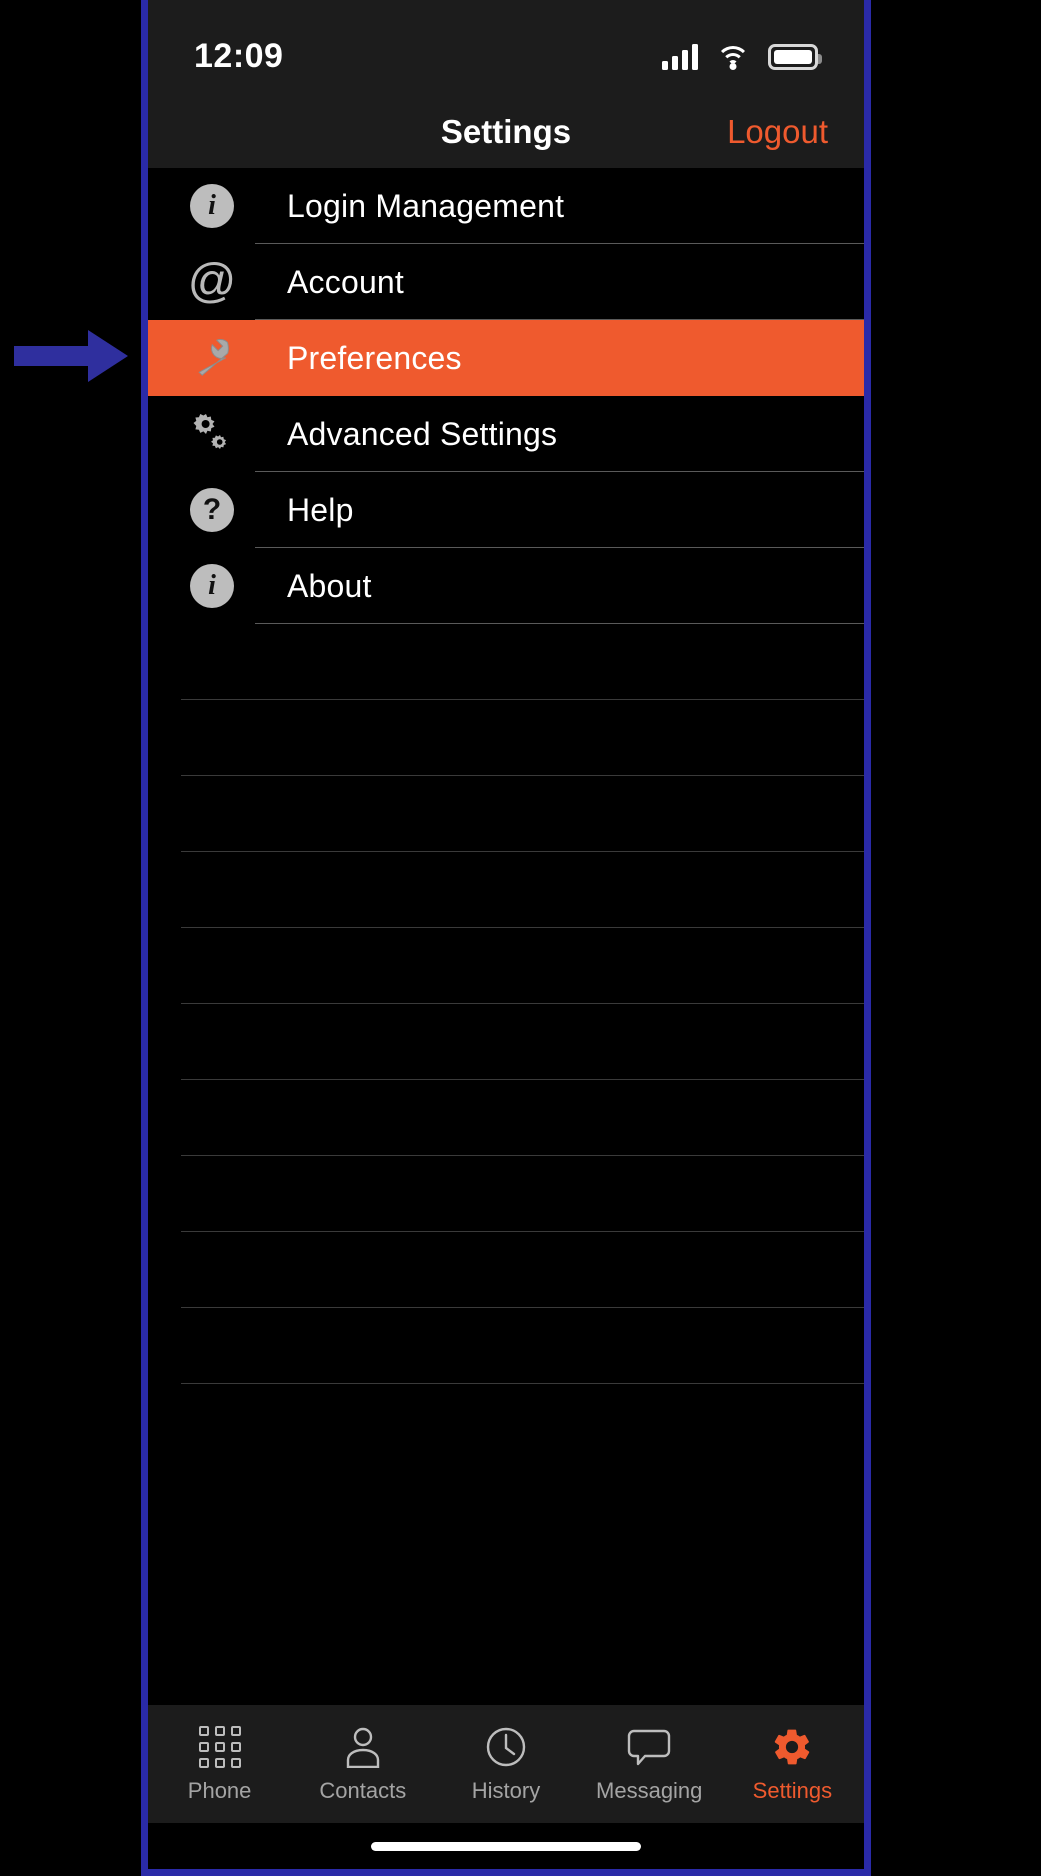  I want to click on settings-item-label: Account, so click(346, 281).